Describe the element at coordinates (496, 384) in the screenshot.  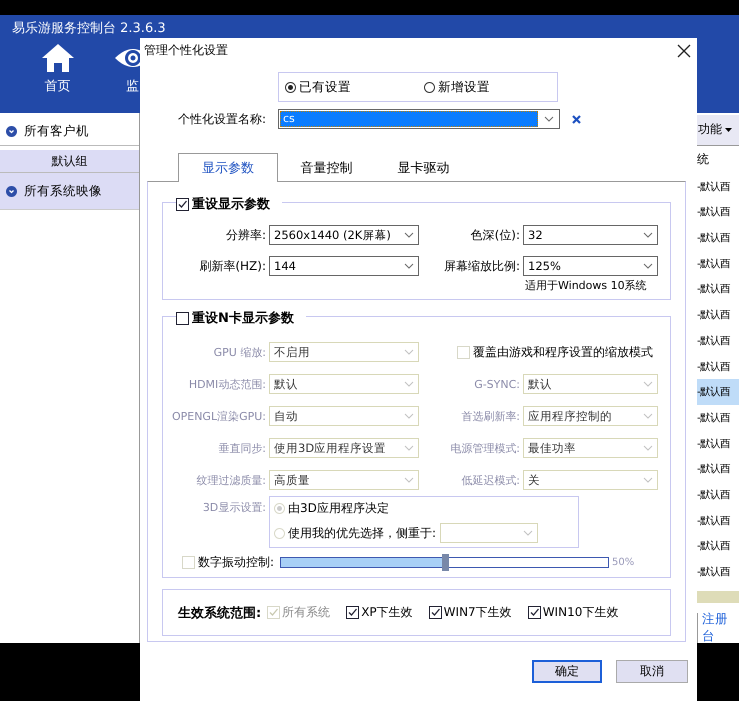
I see `field-label: G-SYNC:` at that location.